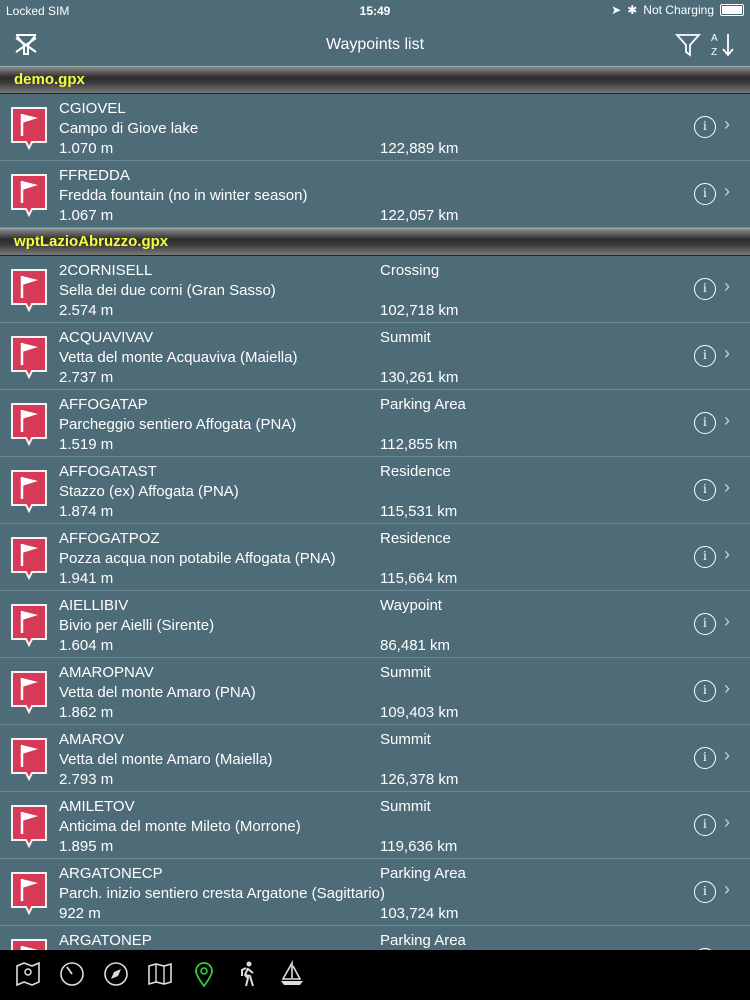 The height and width of the screenshot is (1000, 750). Describe the element at coordinates (106, 337) in the screenshot. I see `waypoint-code: ACQUAVIVAV` at that location.